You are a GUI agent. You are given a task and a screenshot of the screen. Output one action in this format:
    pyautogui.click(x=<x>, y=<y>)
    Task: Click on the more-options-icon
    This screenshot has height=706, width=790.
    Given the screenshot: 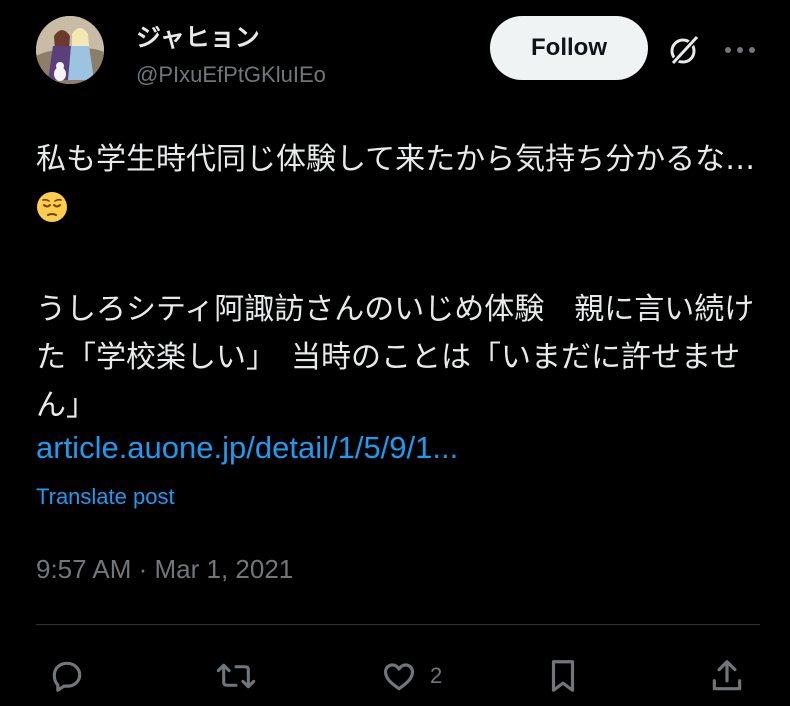 What is the action you would take?
    pyautogui.click(x=740, y=50)
    